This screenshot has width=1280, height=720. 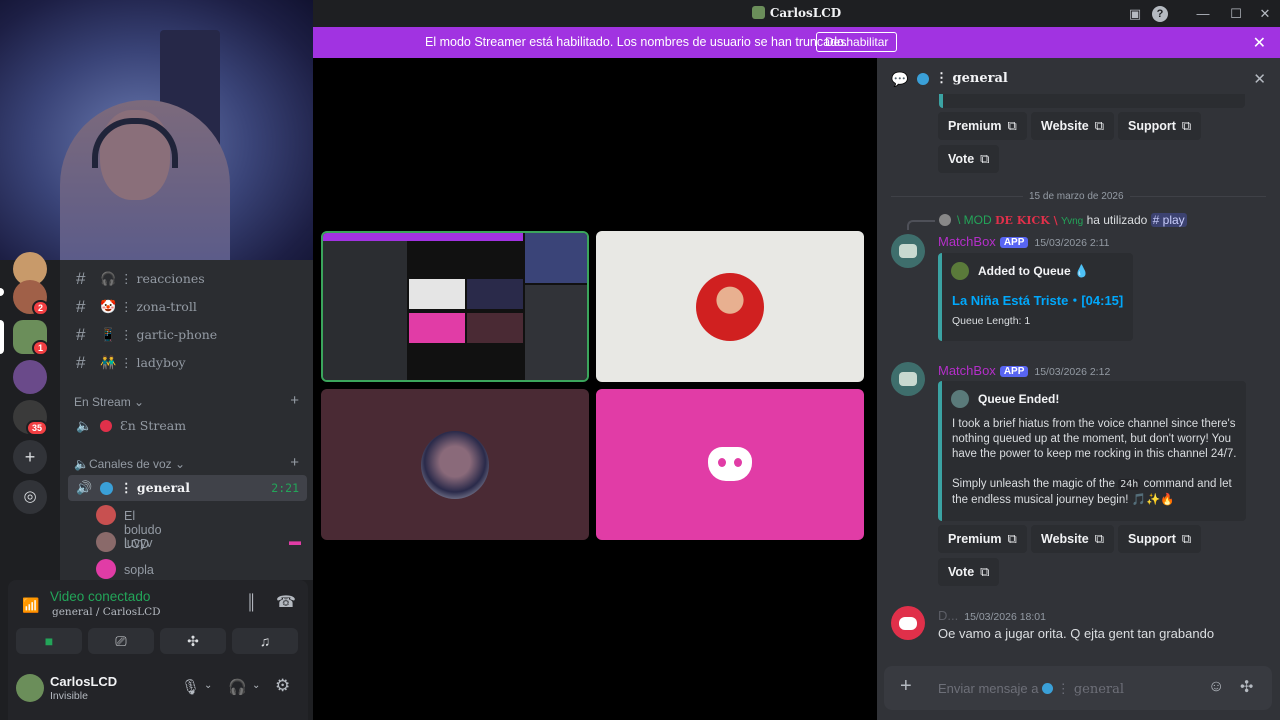 I want to click on voice-location: general / CarlosLCD, so click(x=106, y=612).